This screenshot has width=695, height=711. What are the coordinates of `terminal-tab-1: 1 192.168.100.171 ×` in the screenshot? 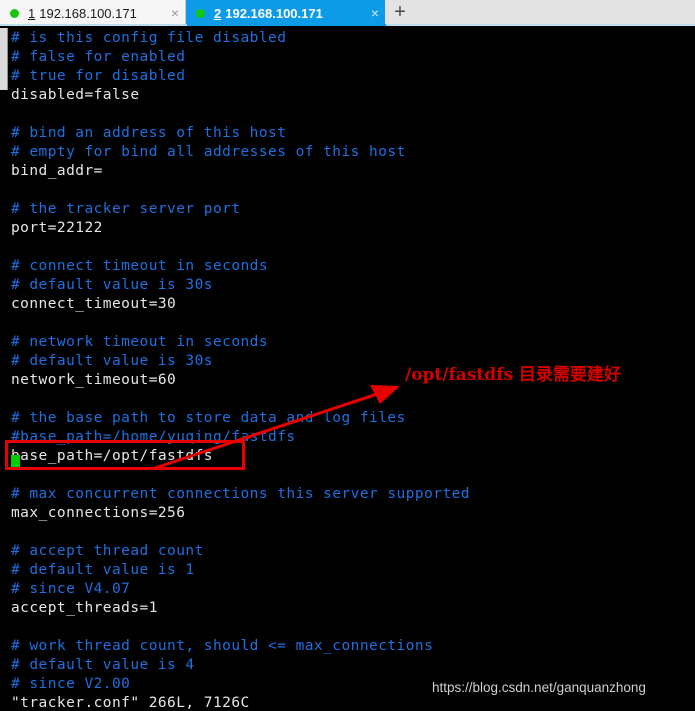 It's located at (93, 13).